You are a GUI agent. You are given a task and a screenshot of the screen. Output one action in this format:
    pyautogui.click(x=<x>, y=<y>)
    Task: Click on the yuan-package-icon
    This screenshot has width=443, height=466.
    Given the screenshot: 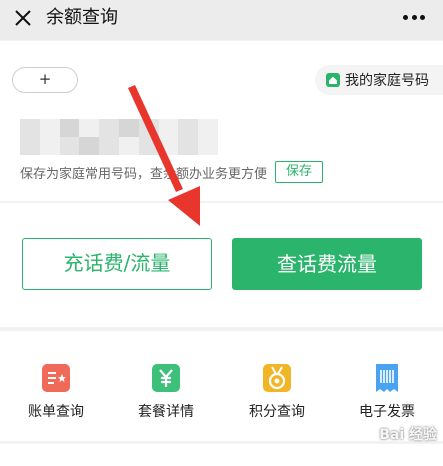 What is the action you would take?
    pyautogui.click(x=166, y=378)
    